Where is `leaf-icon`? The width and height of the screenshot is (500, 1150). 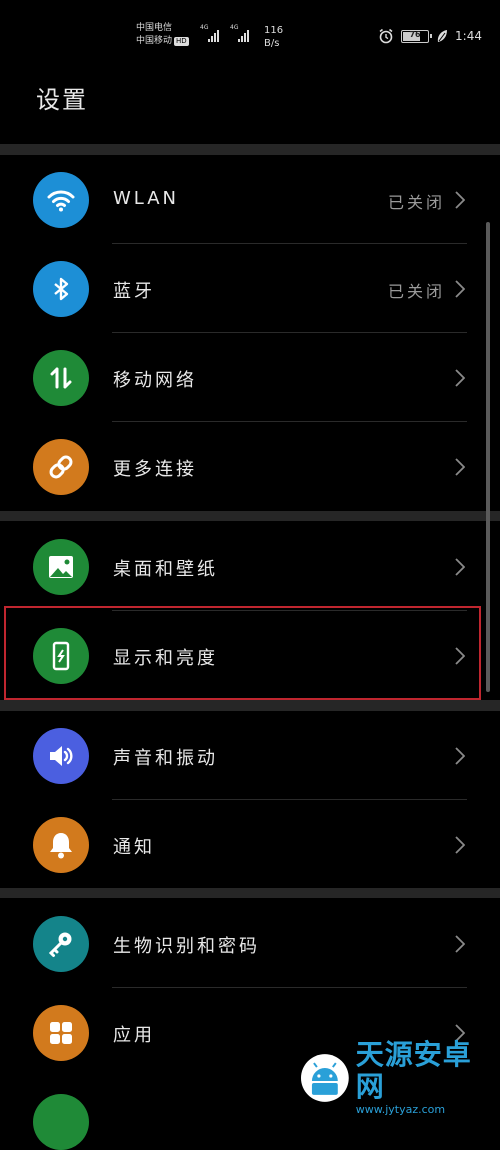
leaf-icon is located at coordinates (442, 36).